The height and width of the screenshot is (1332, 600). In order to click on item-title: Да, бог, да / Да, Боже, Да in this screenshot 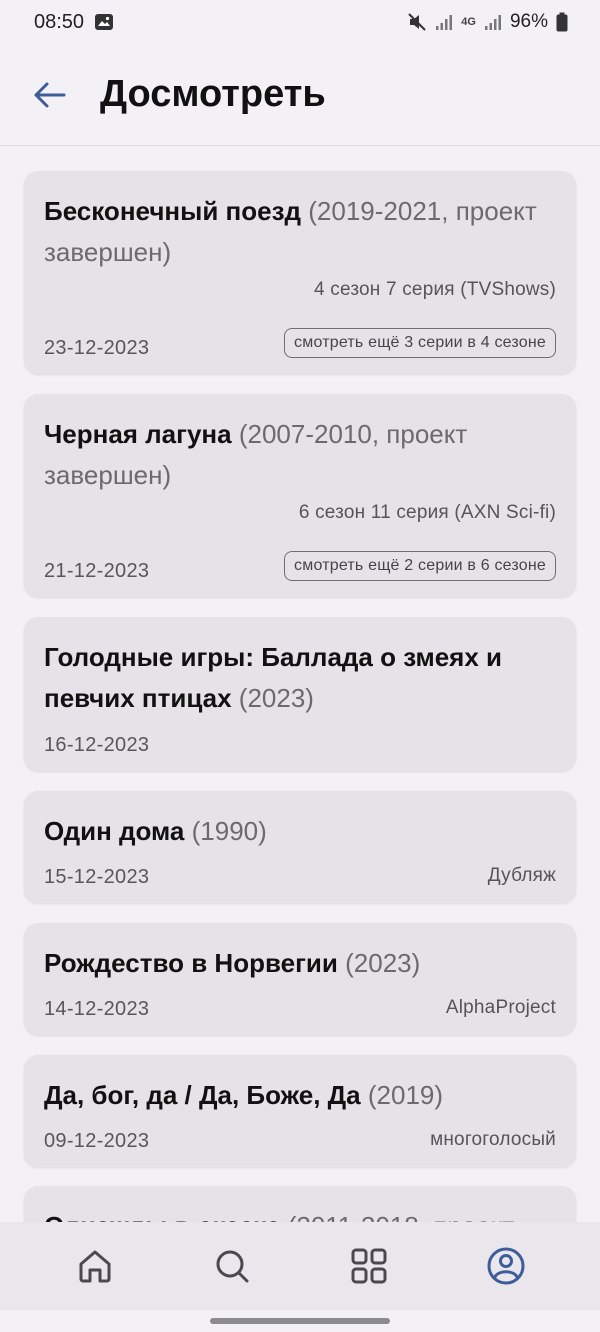, I will do `click(202, 1095)`.